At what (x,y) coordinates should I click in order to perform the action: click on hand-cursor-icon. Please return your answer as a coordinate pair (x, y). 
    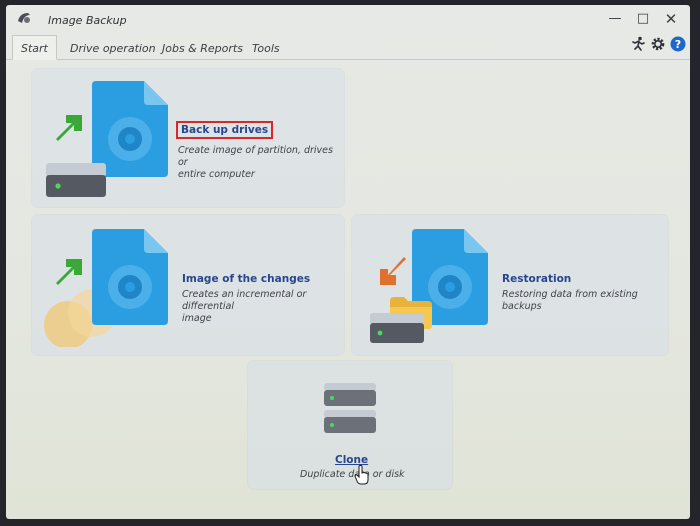
    Looking at the image, I should click on (361, 475).